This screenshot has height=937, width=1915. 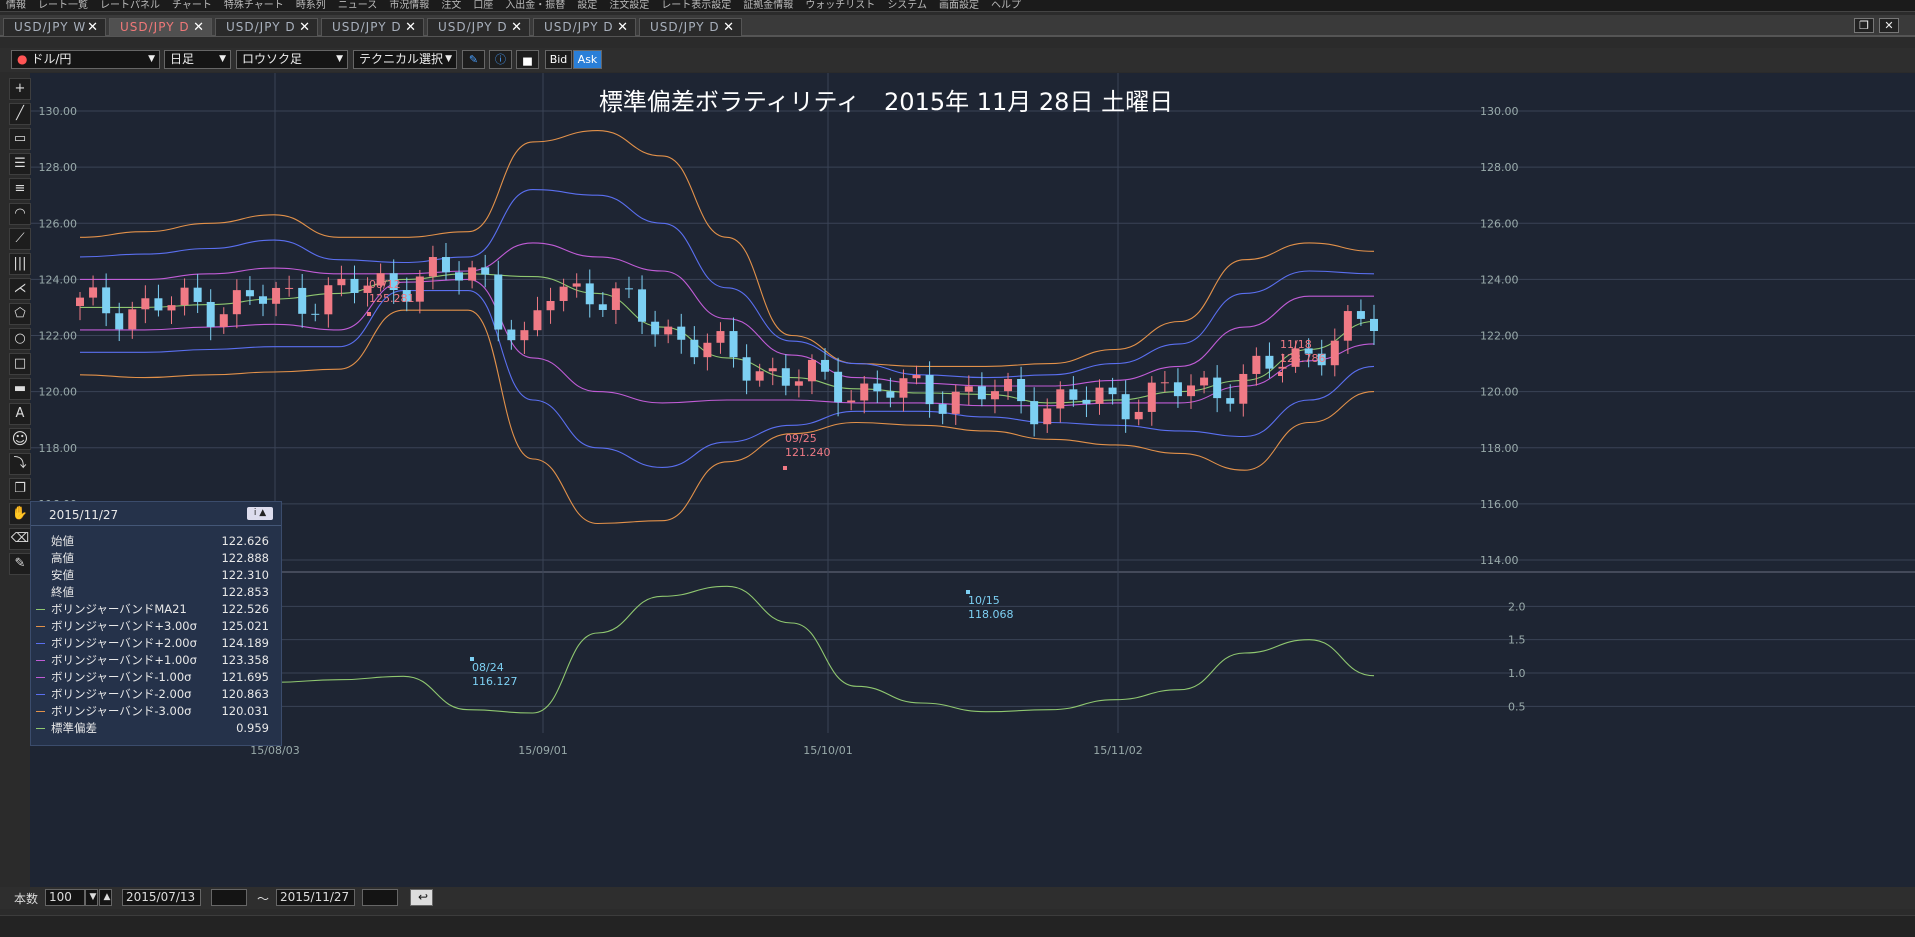 I want to click on pen-icon: ✎, so click(x=473, y=59).